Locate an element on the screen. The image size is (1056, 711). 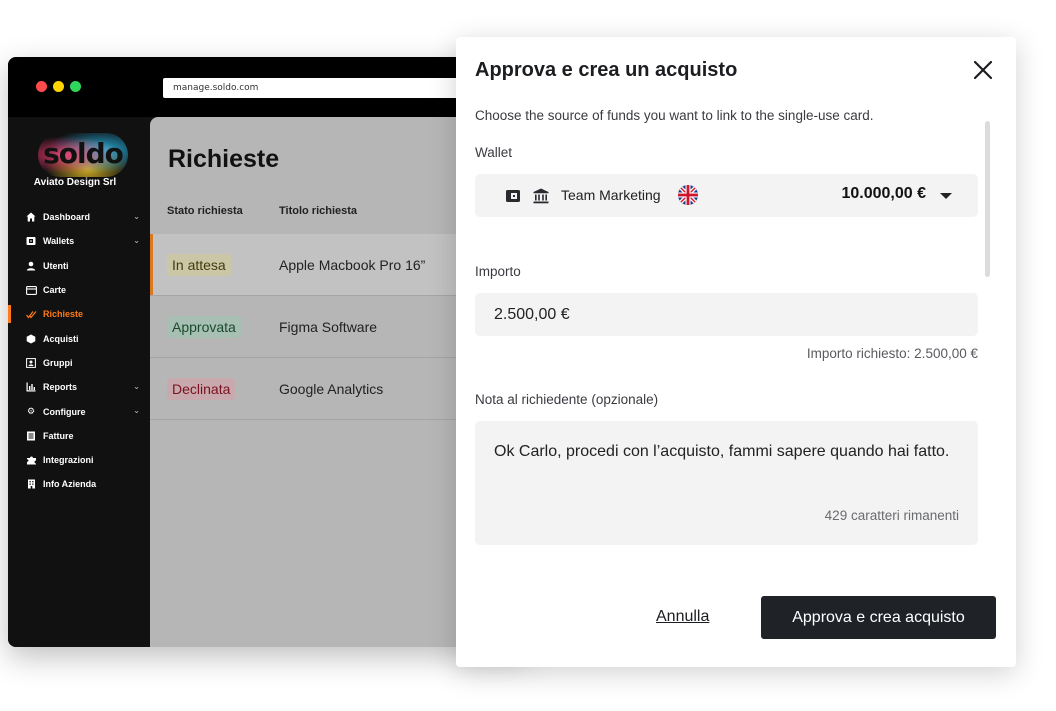
soldo-logo: soldo is located at coordinates (83, 155).